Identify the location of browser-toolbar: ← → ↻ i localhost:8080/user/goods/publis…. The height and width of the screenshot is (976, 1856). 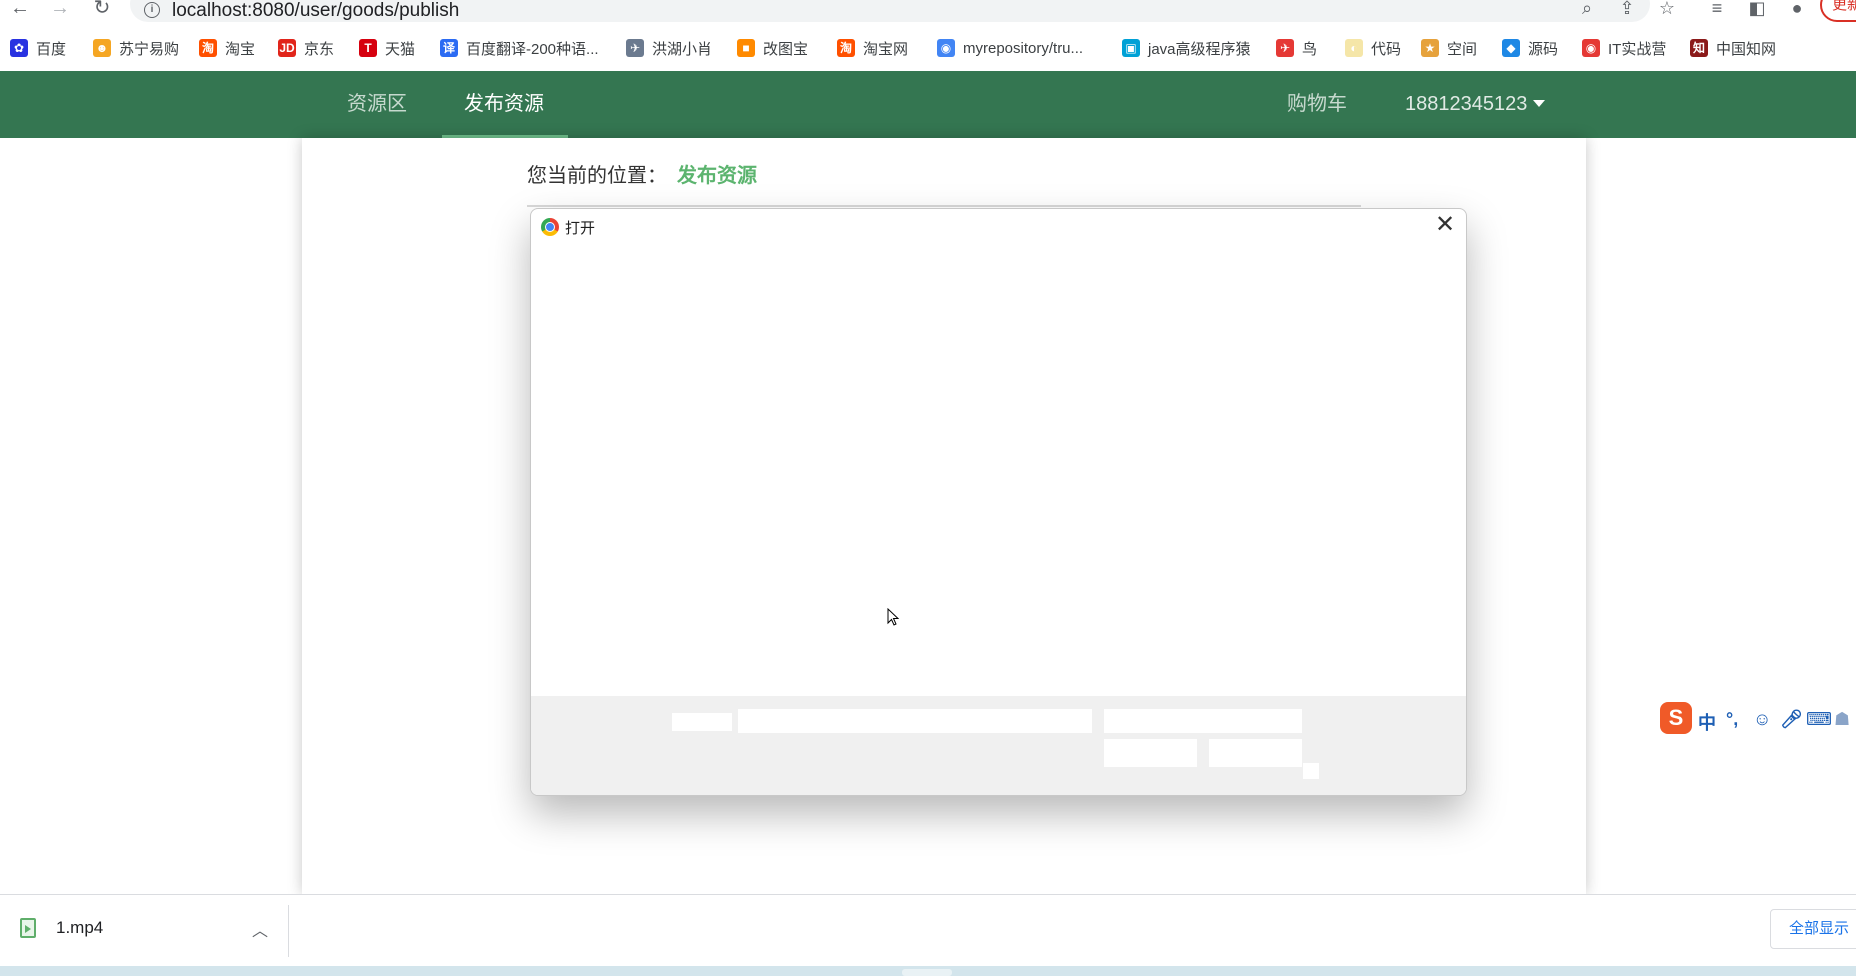
(928, 12).